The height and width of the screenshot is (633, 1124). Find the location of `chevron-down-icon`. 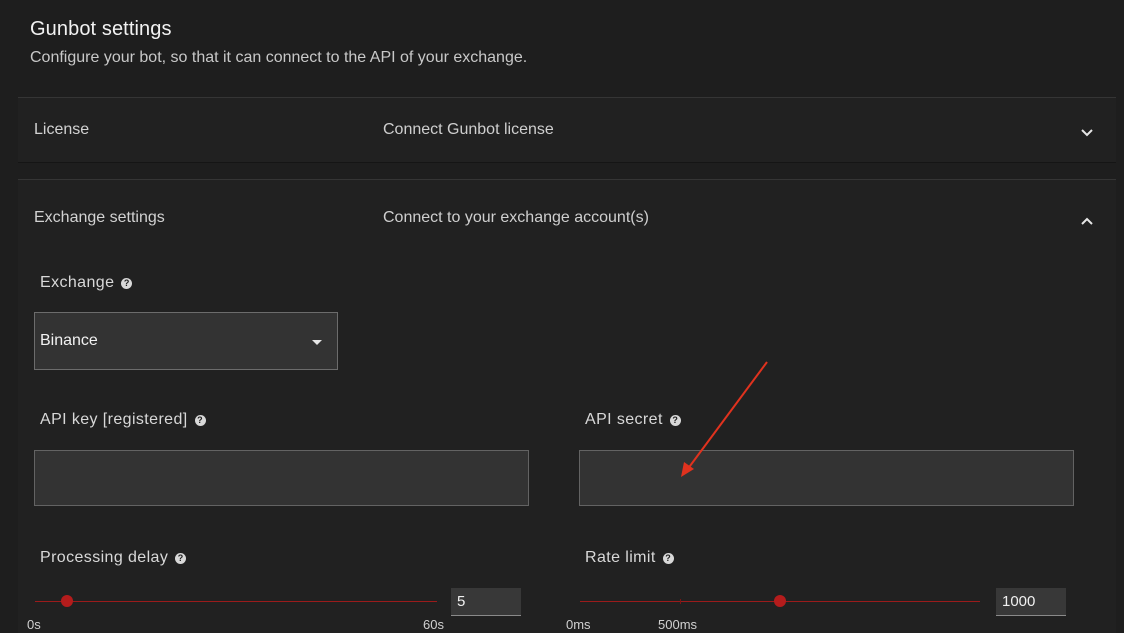

chevron-down-icon is located at coordinates (1087, 133).